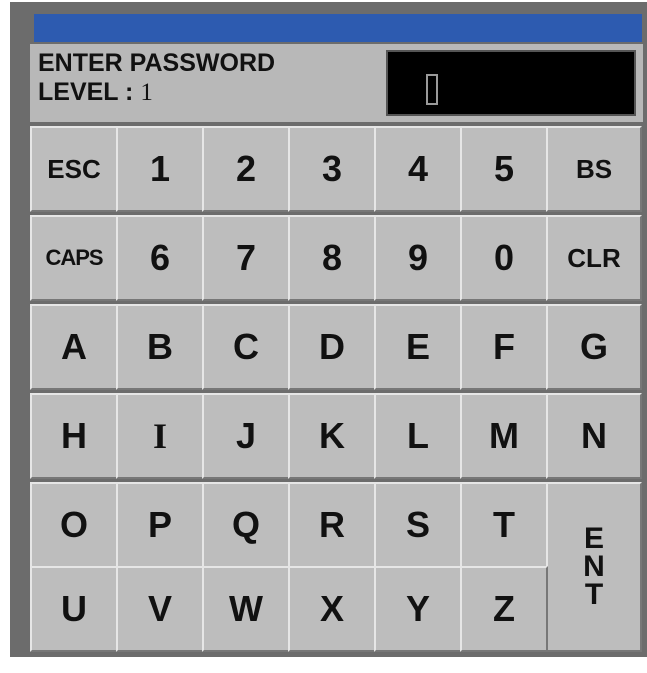 The height and width of the screenshot is (673, 647). I want to click on password-header: ENTER PASSWORD LEVEL : 1, so click(336, 83).